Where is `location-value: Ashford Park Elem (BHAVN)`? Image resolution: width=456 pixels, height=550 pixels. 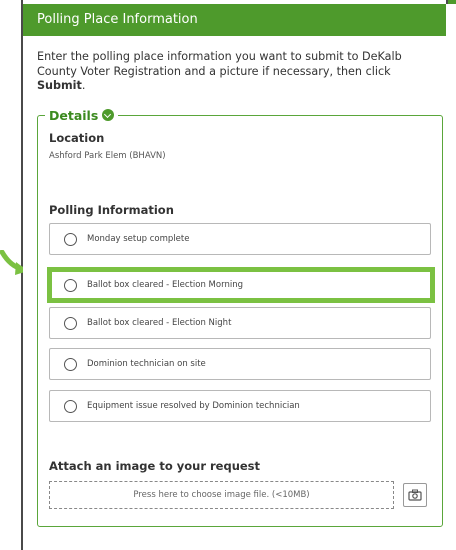
location-value: Ashford Park Elem (BHAVN) is located at coordinates (107, 156).